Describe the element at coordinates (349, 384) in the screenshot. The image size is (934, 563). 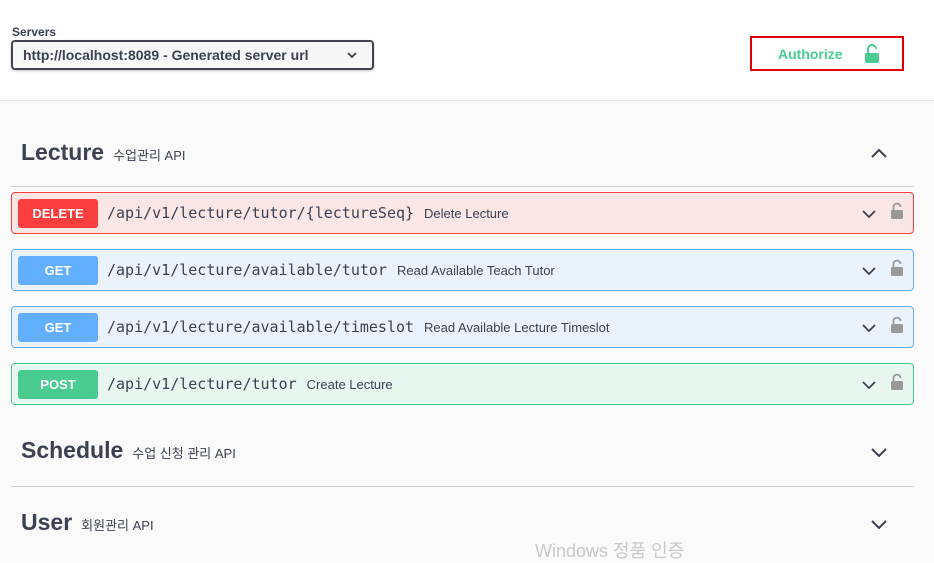
I see `operation-summary: Create Lecture` at that location.